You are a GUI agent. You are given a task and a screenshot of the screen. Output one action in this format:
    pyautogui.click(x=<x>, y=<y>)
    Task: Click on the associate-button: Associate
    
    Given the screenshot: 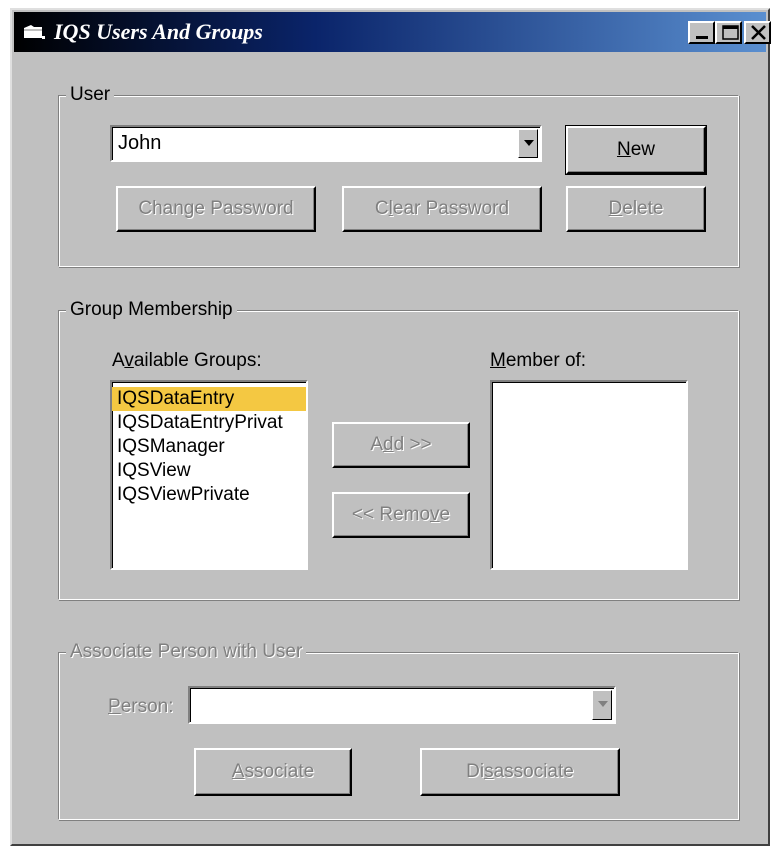 What is the action you would take?
    pyautogui.click(x=273, y=772)
    